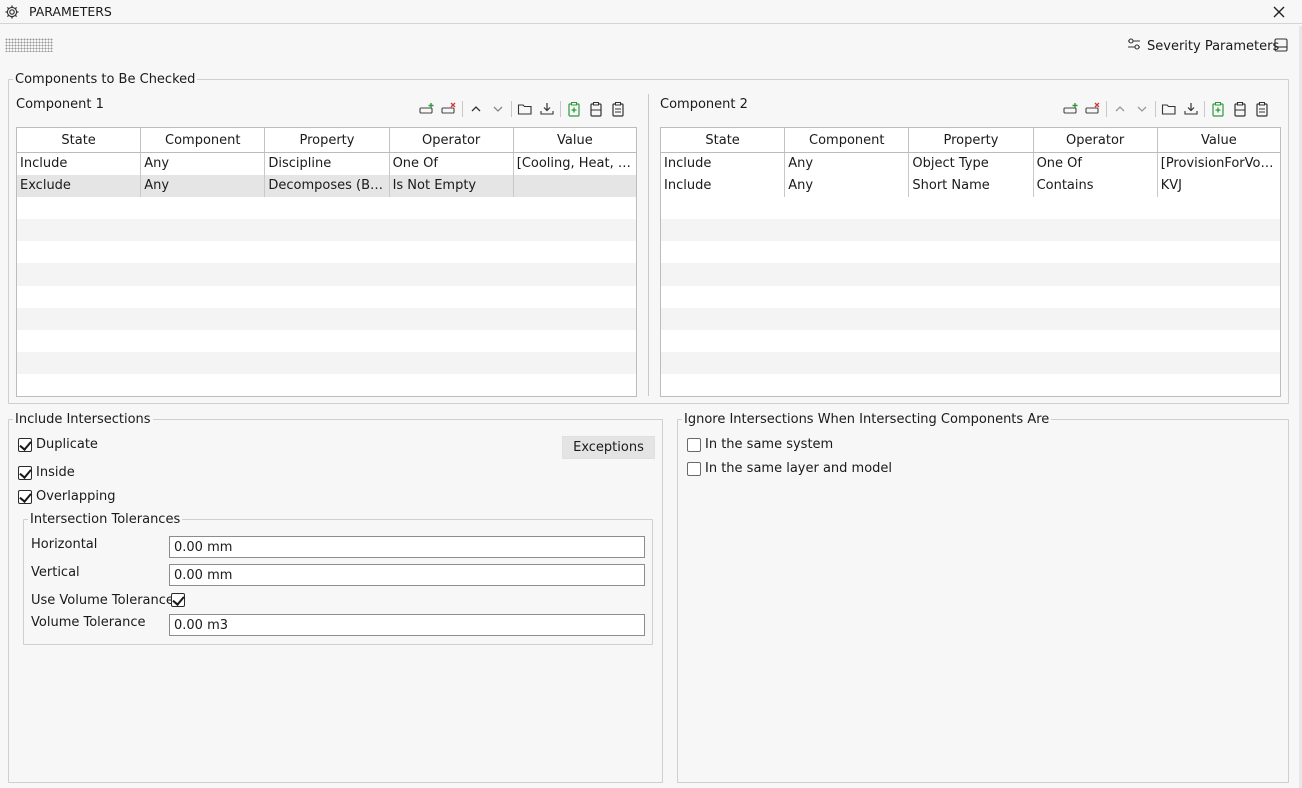 This screenshot has height=788, width=1302. What do you see at coordinates (694, 445) in the screenshot?
I see `same-system-checkbox` at bounding box center [694, 445].